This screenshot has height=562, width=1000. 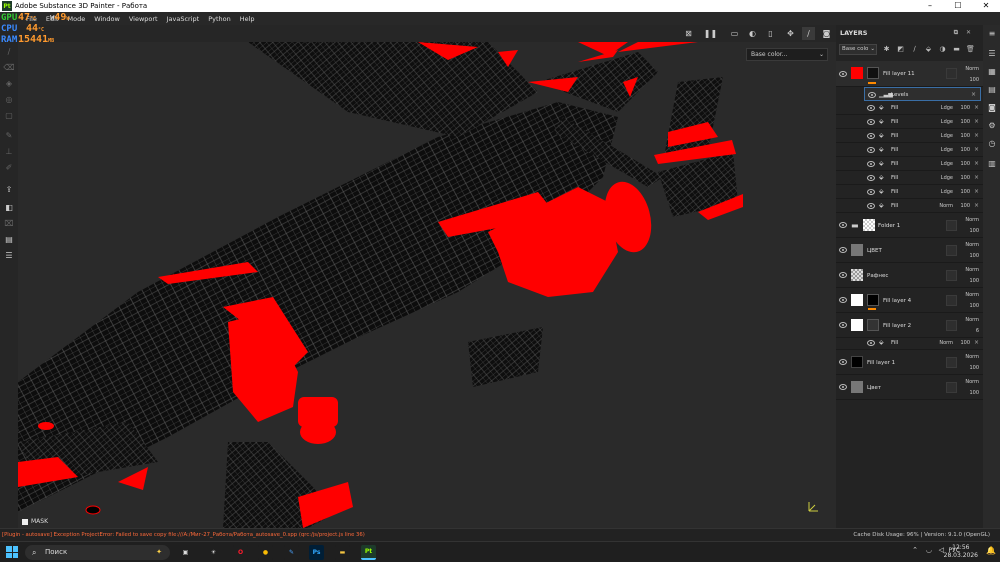 What do you see at coordinates (992, 144) in the screenshot?
I see `history-icon: ◷` at bounding box center [992, 144].